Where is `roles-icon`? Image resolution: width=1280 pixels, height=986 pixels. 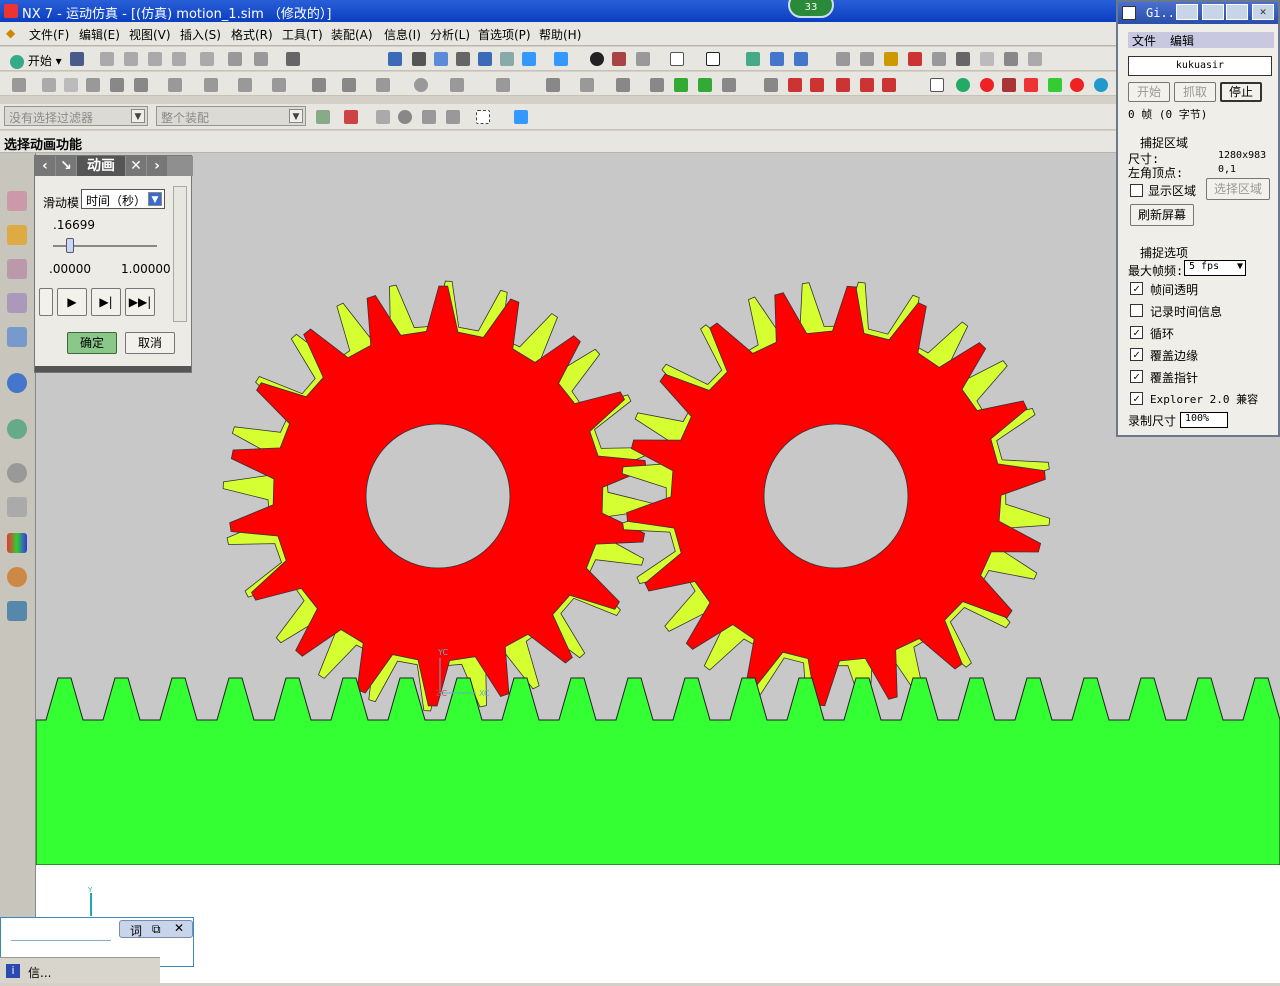
roles-icon is located at coordinates (17, 577).